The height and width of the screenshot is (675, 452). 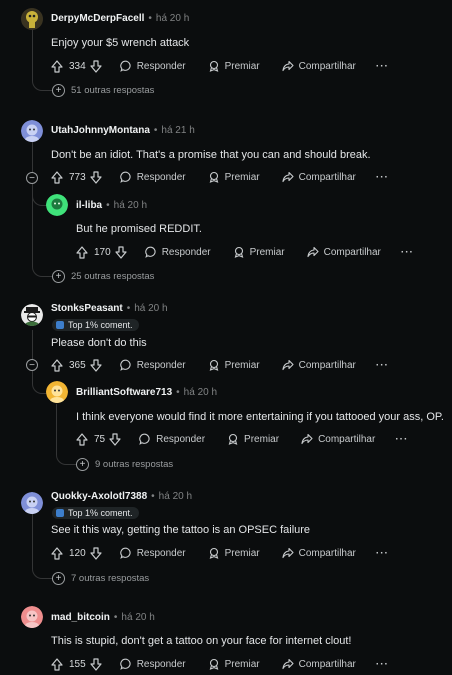 I want to click on more-replies-link: + 9 outras respostas, so click(x=124, y=464).